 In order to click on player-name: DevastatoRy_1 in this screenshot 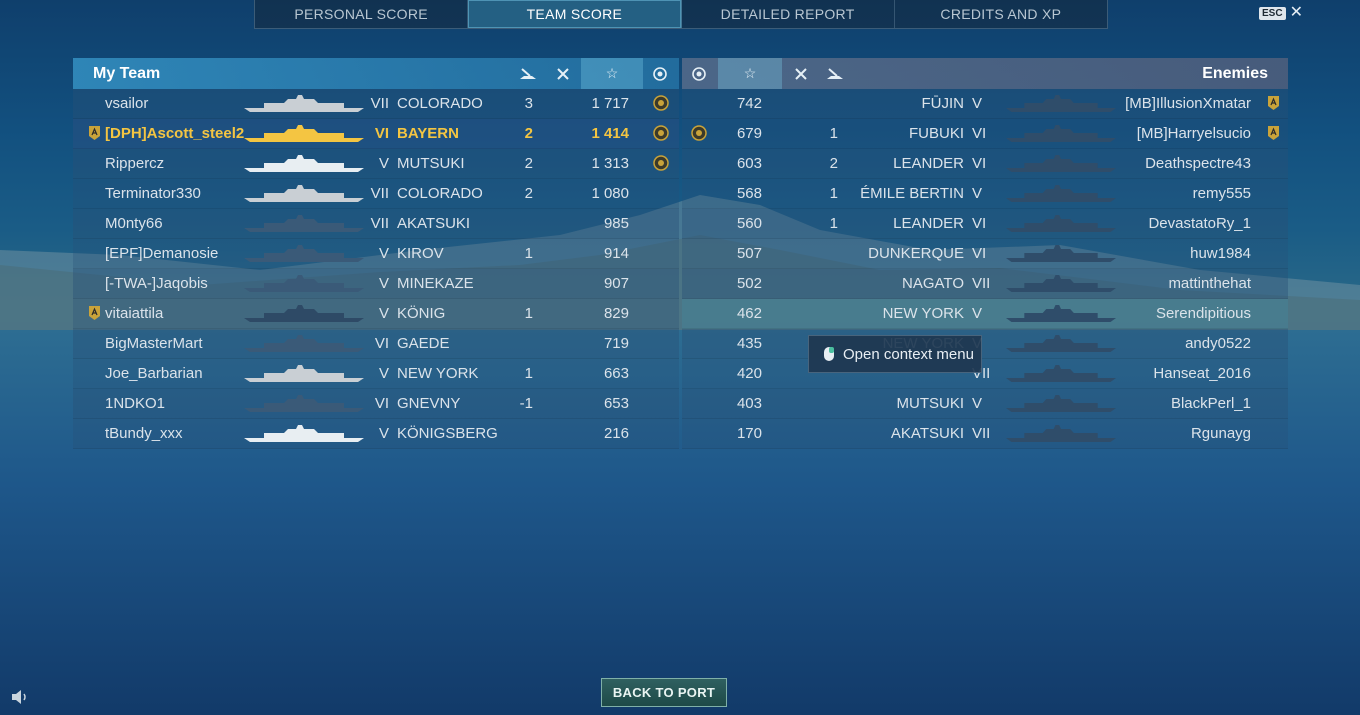, I will do `click(1199, 223)`.